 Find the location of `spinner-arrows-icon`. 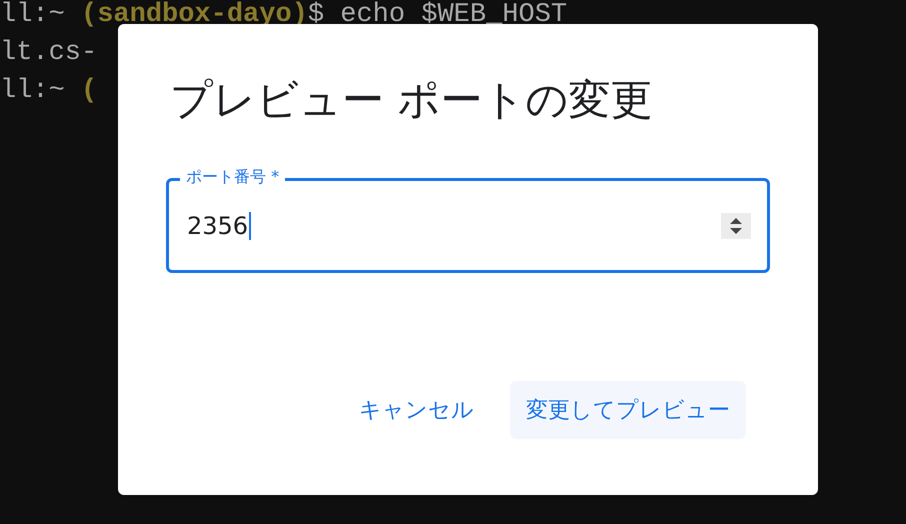

spinner-arrows-icon is located at coordinates (736, 225).